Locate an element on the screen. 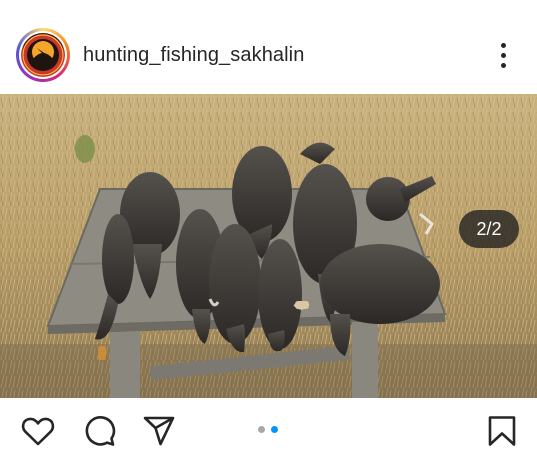  hunting-logo-icon is located at coordinates (43, 55).